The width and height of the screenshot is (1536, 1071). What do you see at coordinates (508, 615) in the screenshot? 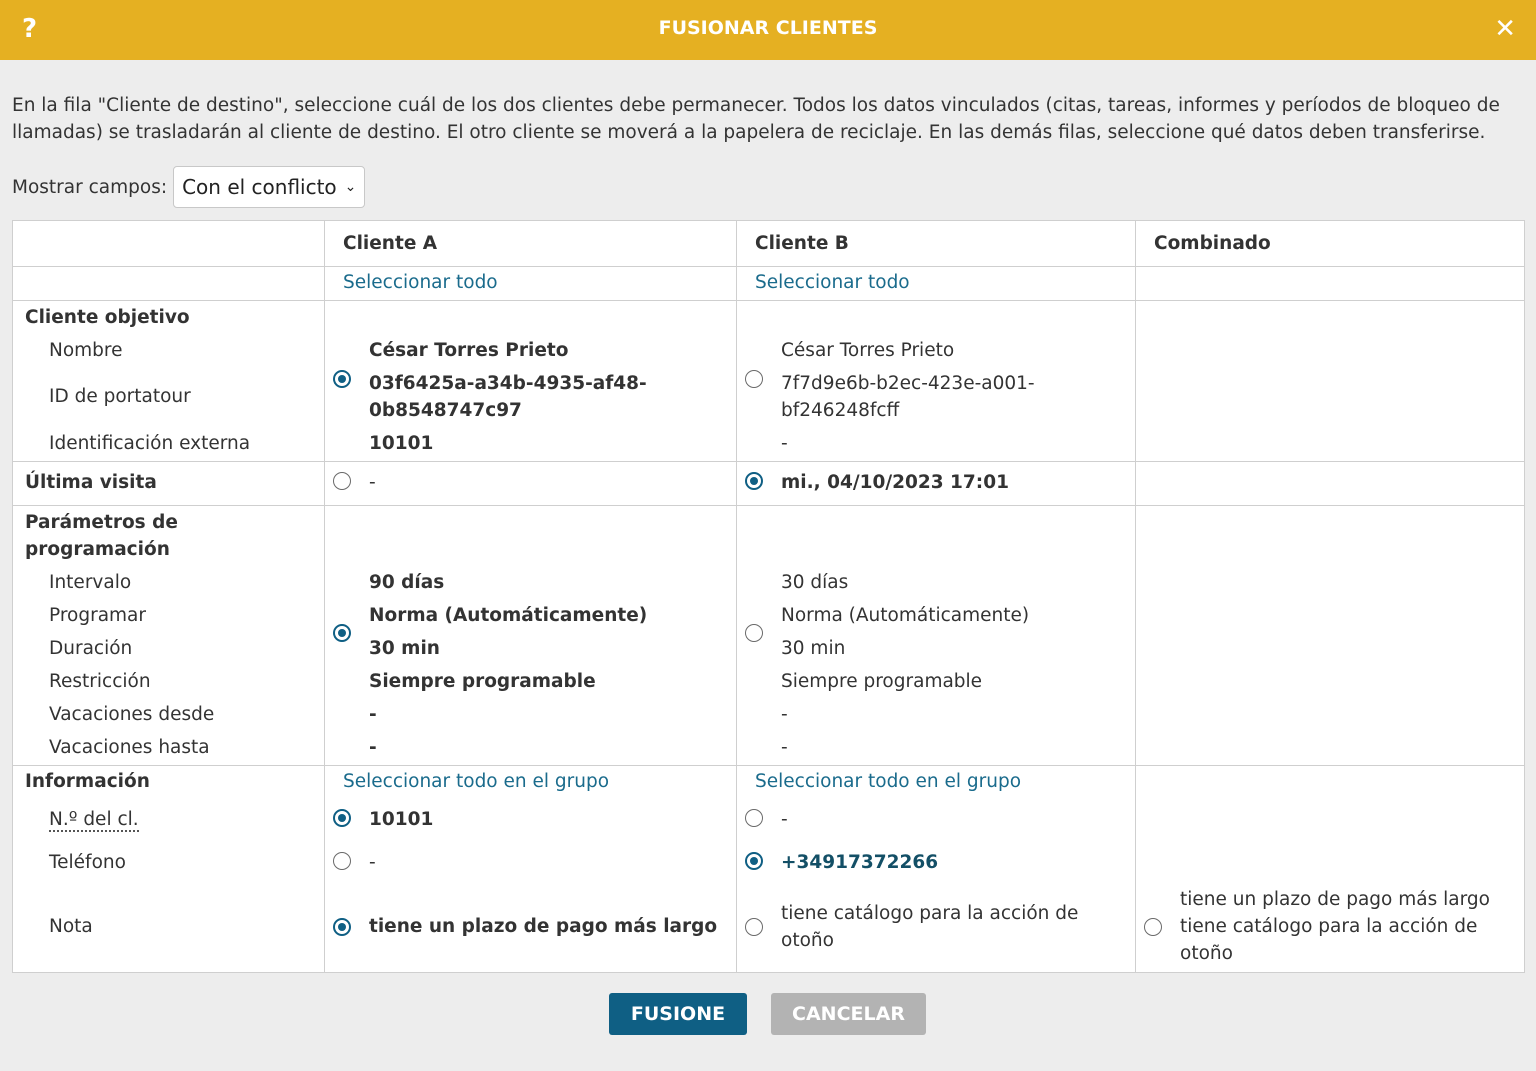
I see `scheduling-a-schedule: Norma (Automáticamente)` at bounding box center [508, 615].